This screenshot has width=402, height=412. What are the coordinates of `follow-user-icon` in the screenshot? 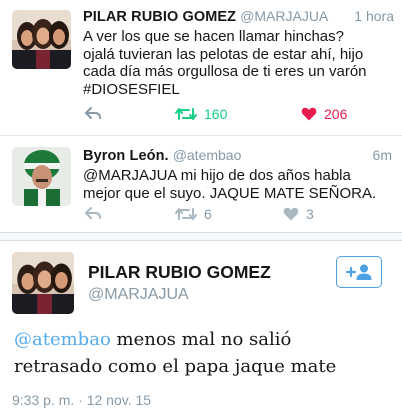 It's located at (358, 272).